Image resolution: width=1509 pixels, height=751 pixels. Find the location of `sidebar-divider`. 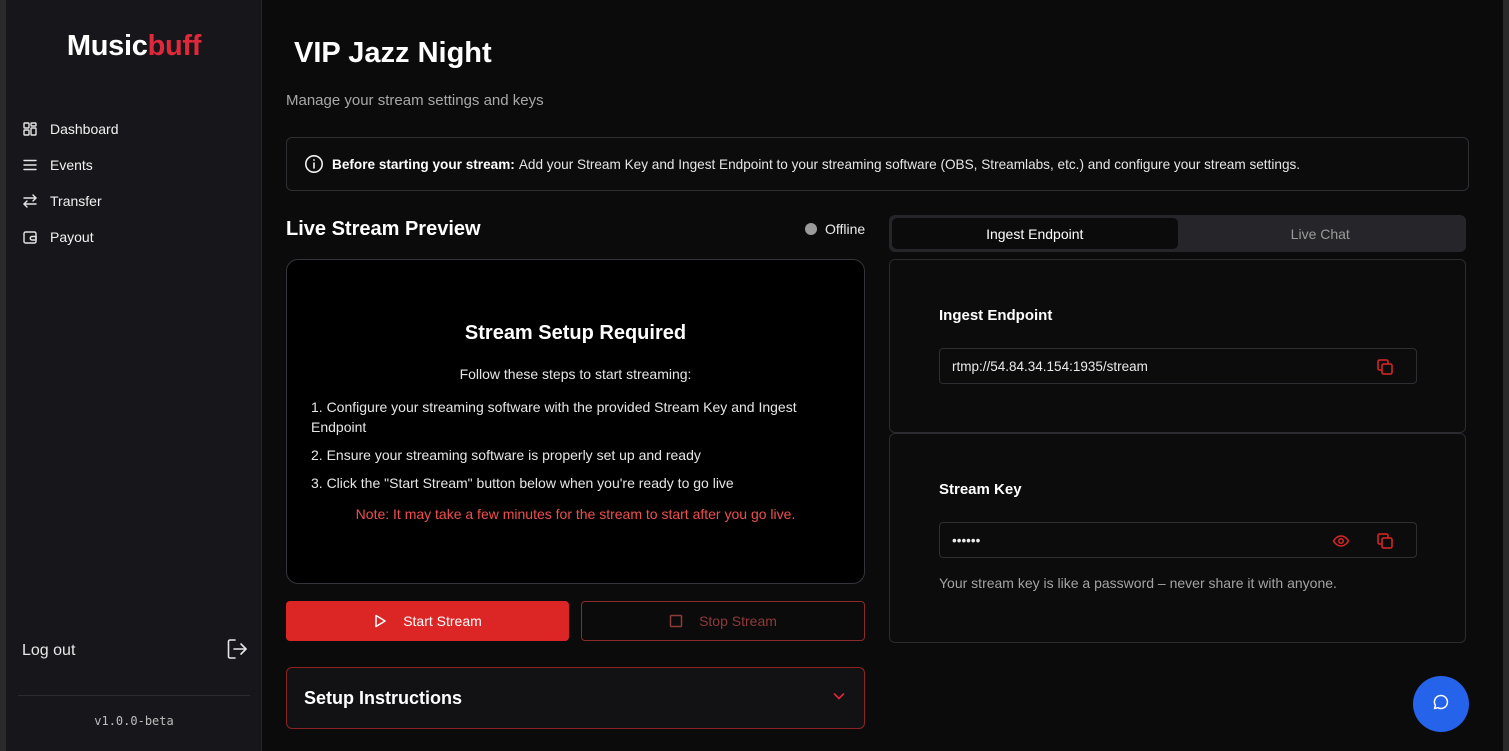

sidebar-divider is located at coordinates (134, 695).